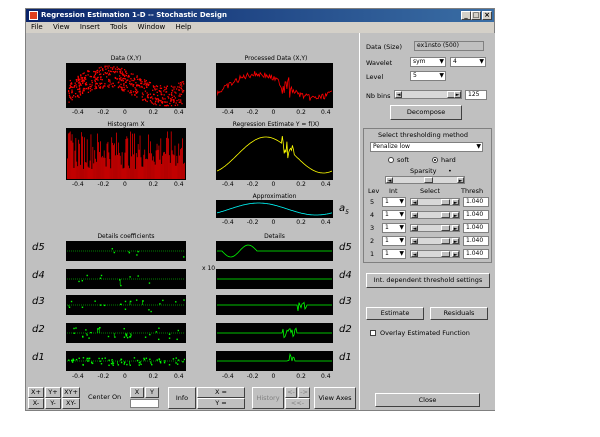 The image size is (600, 437). I want to click on soft-radio, so click(391, 160).